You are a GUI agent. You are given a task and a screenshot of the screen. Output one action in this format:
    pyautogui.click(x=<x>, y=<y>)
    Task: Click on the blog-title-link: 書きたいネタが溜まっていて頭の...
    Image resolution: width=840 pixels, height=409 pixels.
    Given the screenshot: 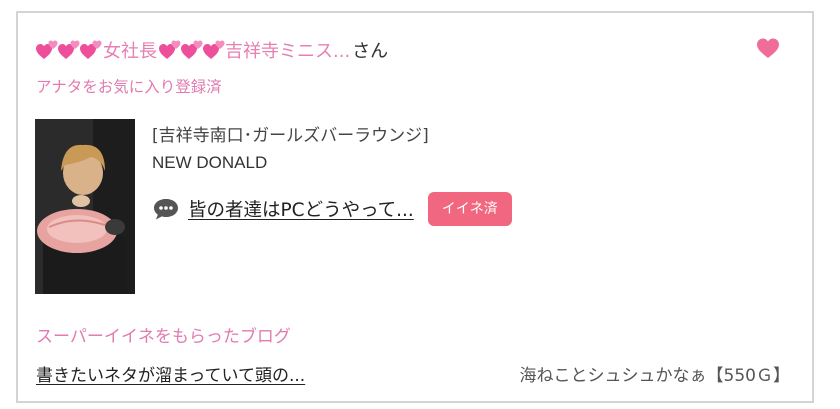 What is the action you would take?
    pyautogui.click(x=170, y=373)
    